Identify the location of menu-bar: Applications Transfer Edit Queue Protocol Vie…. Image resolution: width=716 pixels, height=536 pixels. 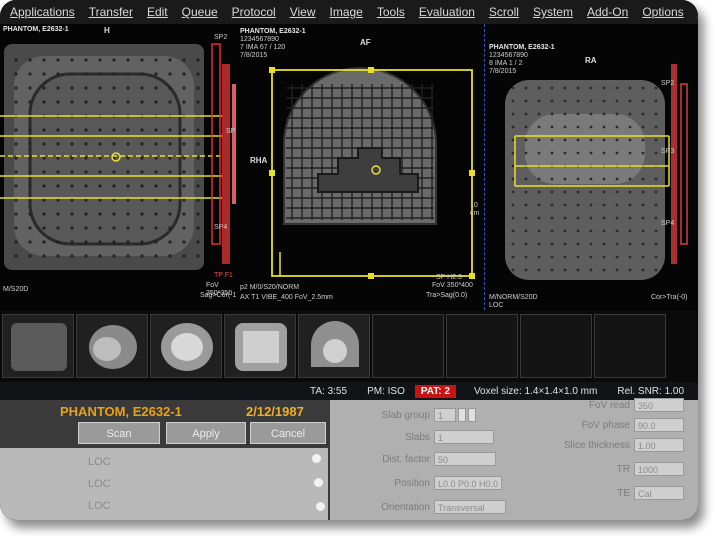
(349, 12).